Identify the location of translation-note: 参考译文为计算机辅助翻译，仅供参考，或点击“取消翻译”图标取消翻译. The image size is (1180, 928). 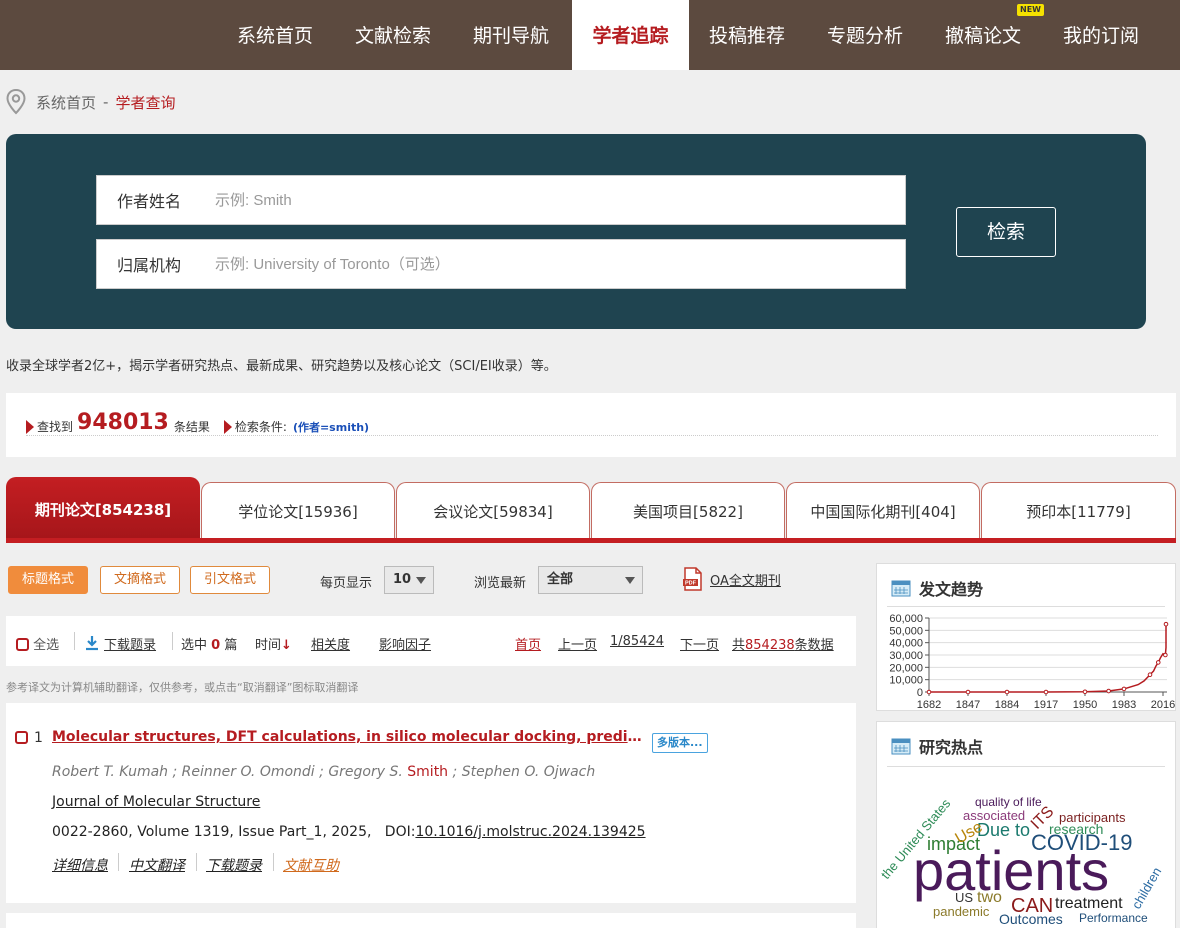
(182, 687).